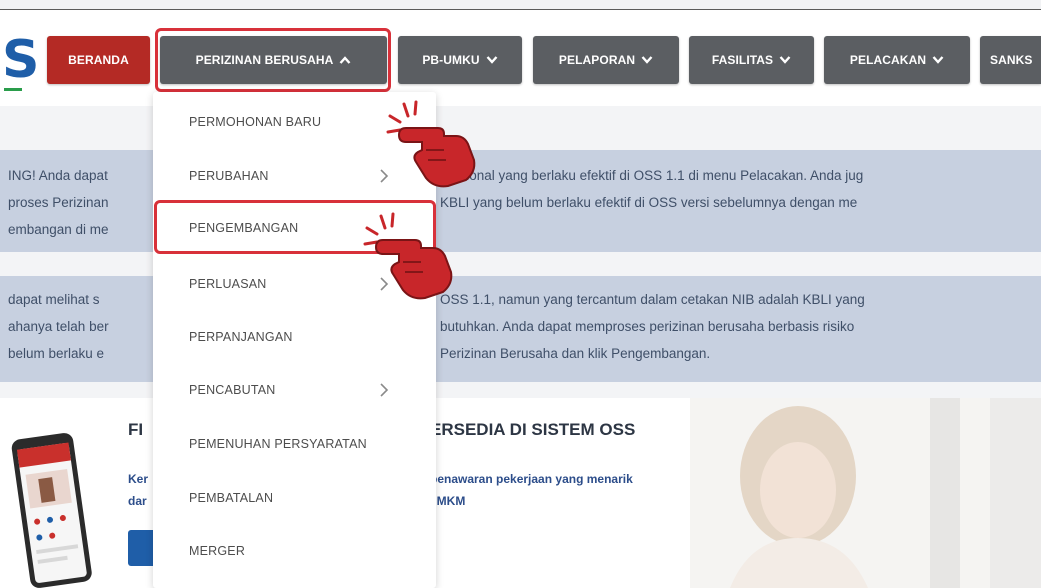 This screenshot has width=1041, height=588. Describe the element at coordinates (451, 60) in the screenshot. I see `nav-label: PB-UMKU` at that location.